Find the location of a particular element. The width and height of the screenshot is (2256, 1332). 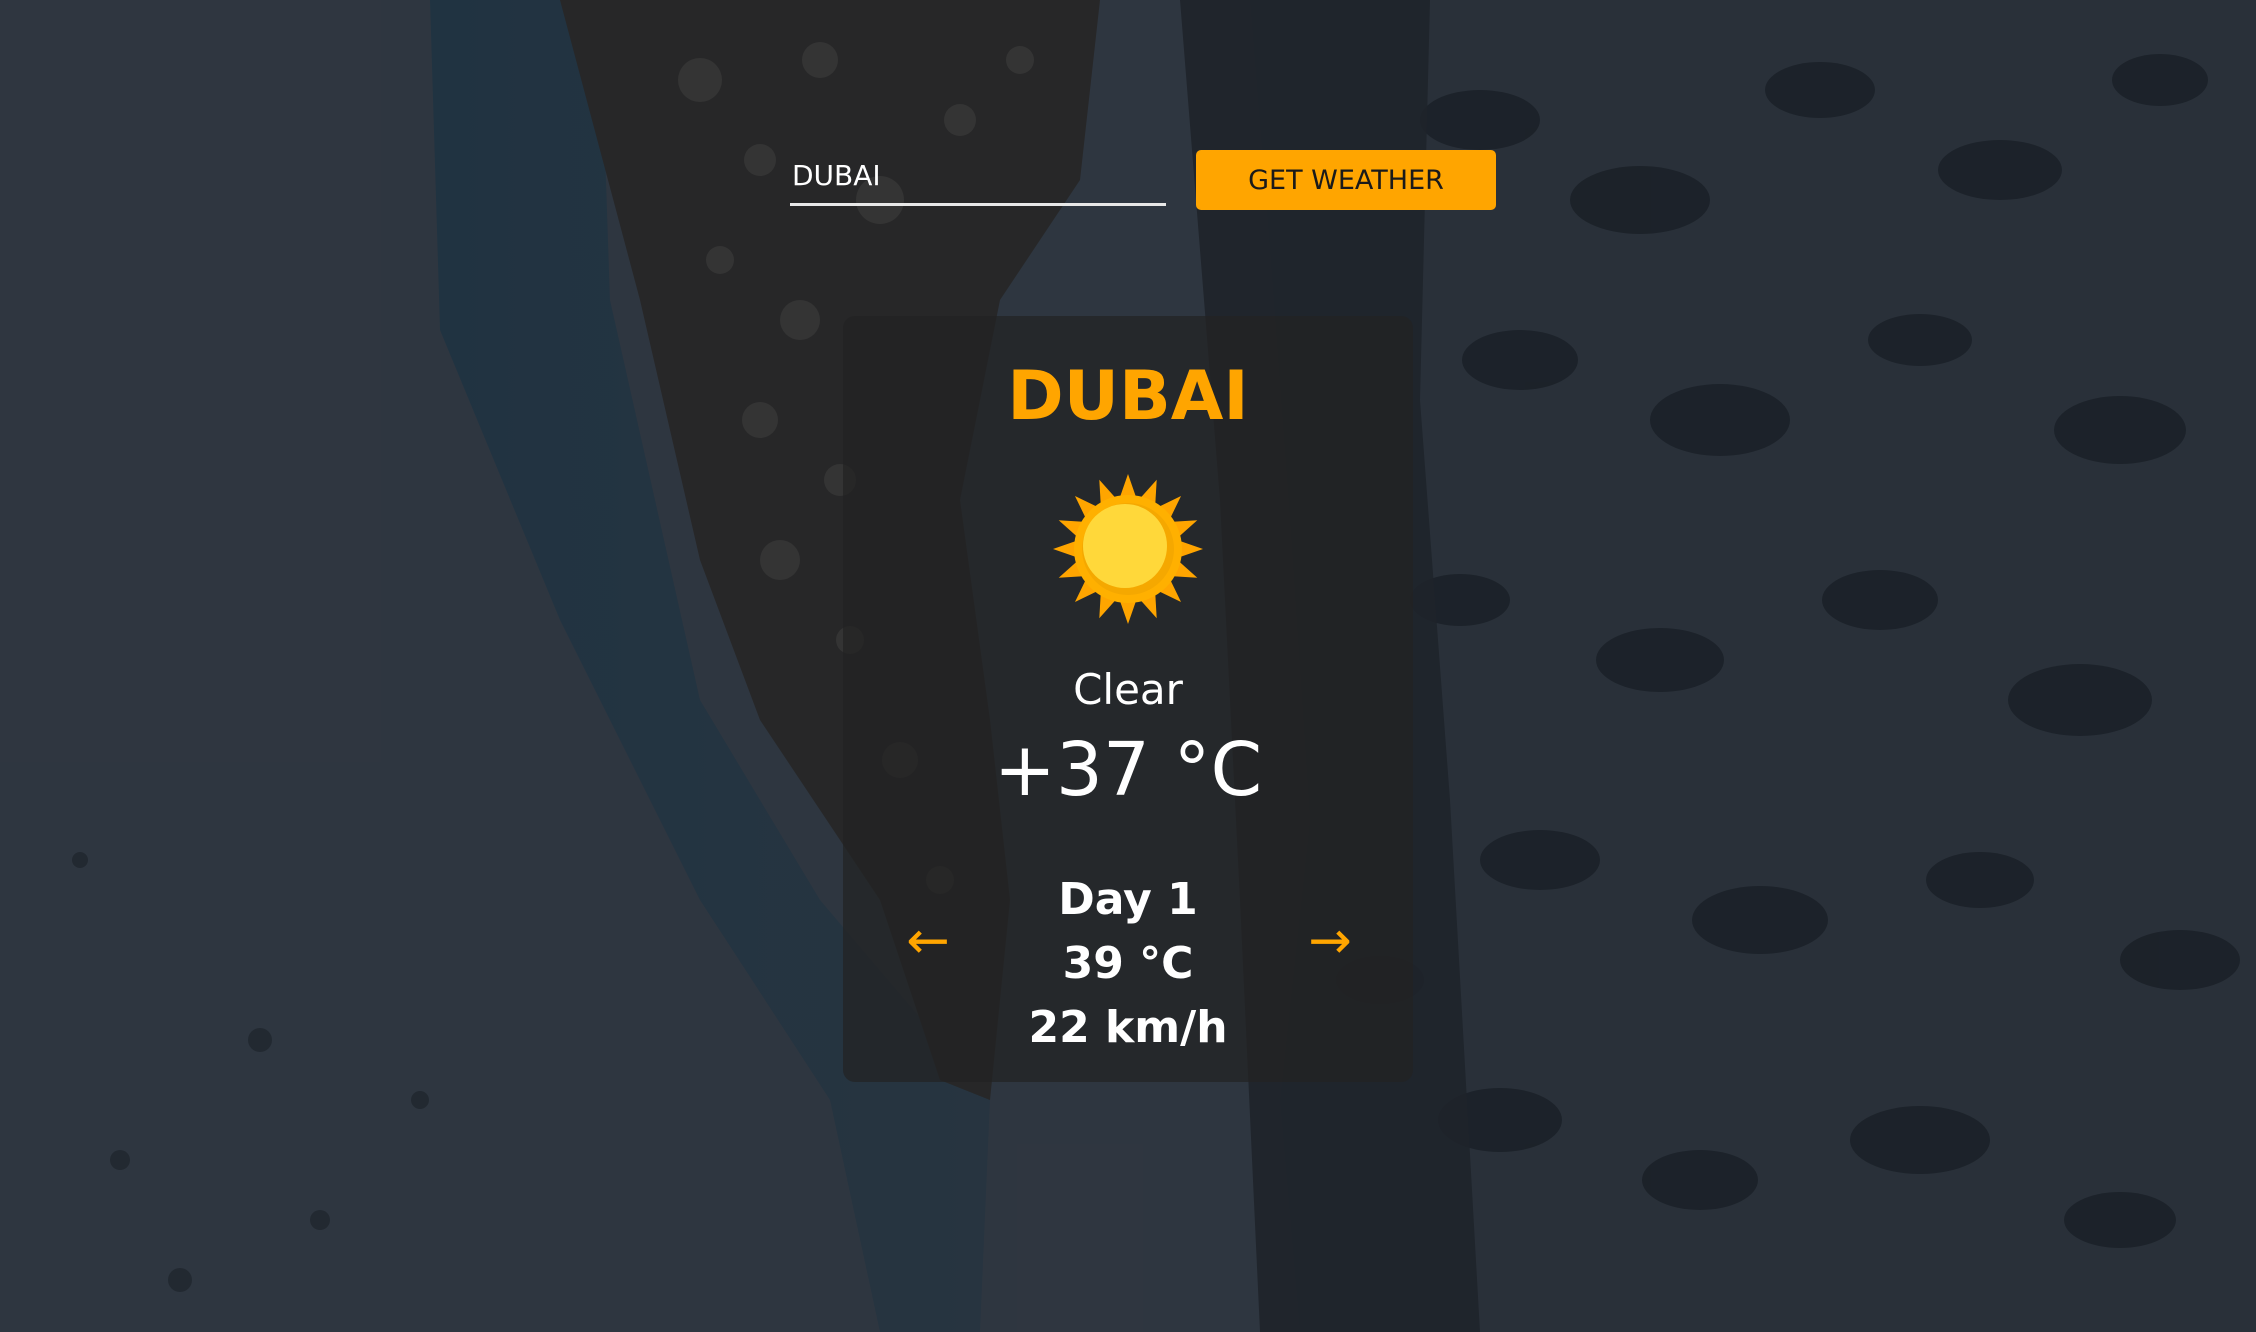

sun-icon is located at coordinates (1128, 549).